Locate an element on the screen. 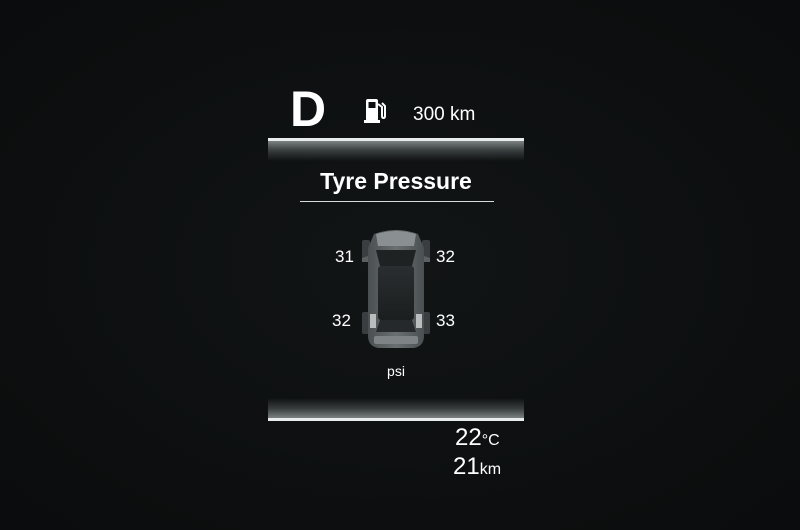 This screenshot has width=800, height=530. trip-unit: km is located at coordinates (490, 469).